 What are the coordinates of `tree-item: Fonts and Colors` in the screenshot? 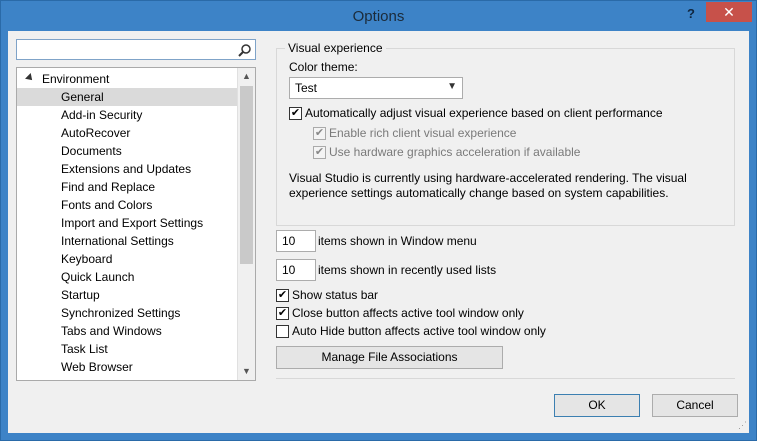 It's located at (128, 205).